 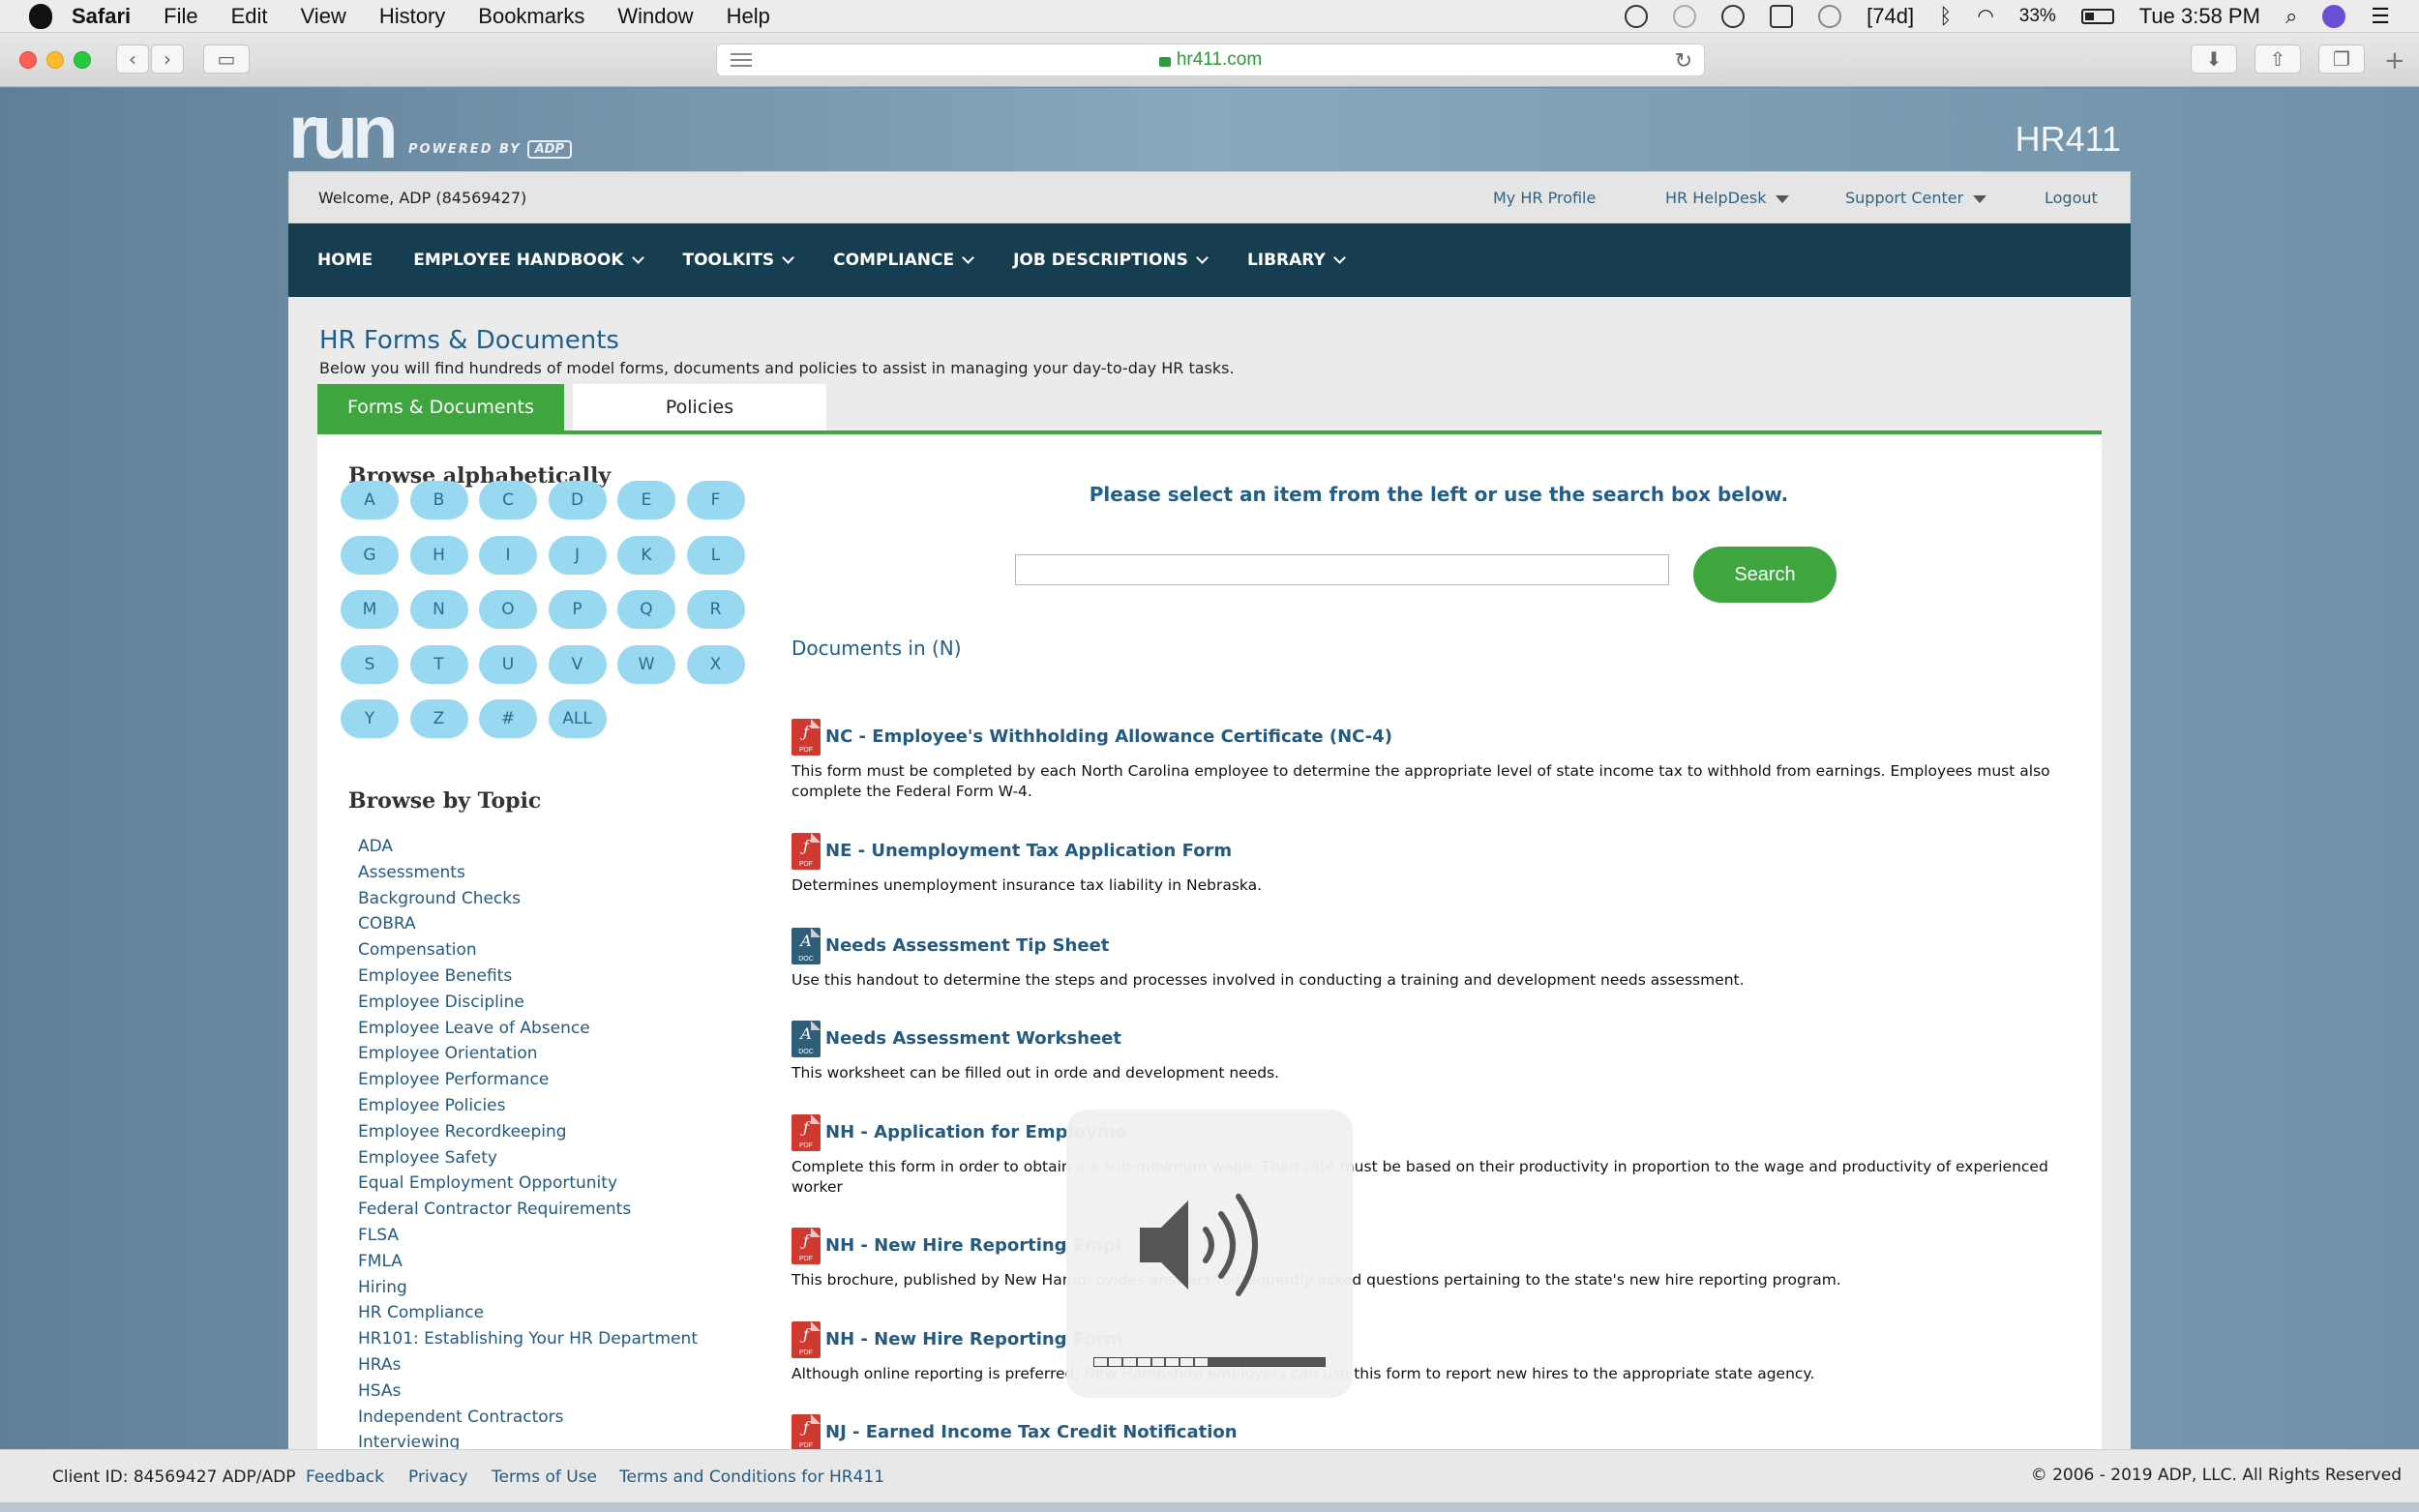 I want to click on letter-button-all: ALL, so click(x=577, y=719).